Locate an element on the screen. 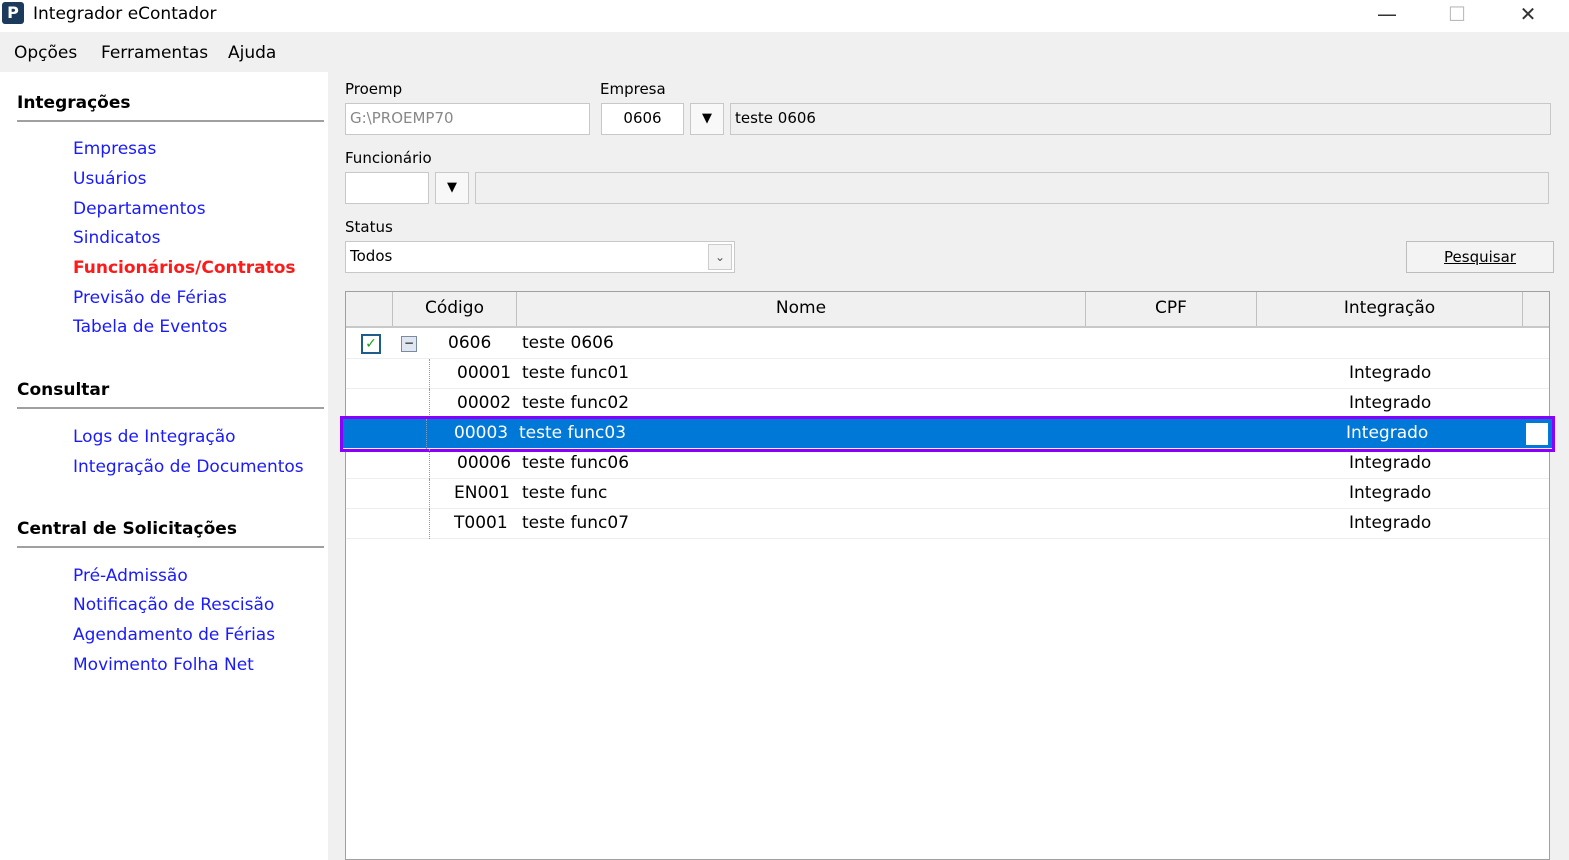 The image size is (1569, 860). funcionario-label: Funcionário is located at coordinates (388, 158).